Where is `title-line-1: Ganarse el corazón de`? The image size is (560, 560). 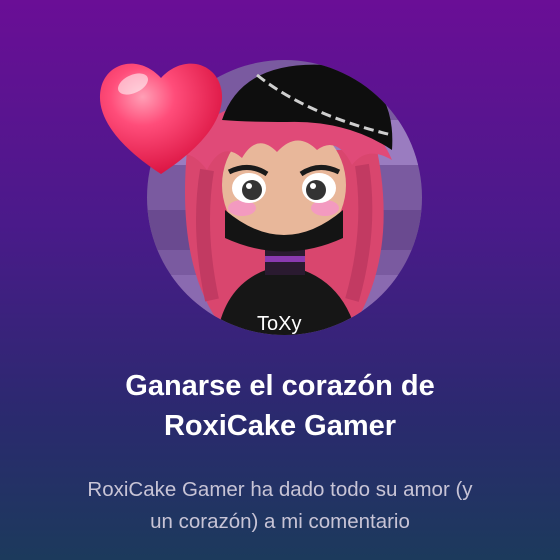
title-line-1: Ganarse el corazón de is located at coordinates (280, 386).